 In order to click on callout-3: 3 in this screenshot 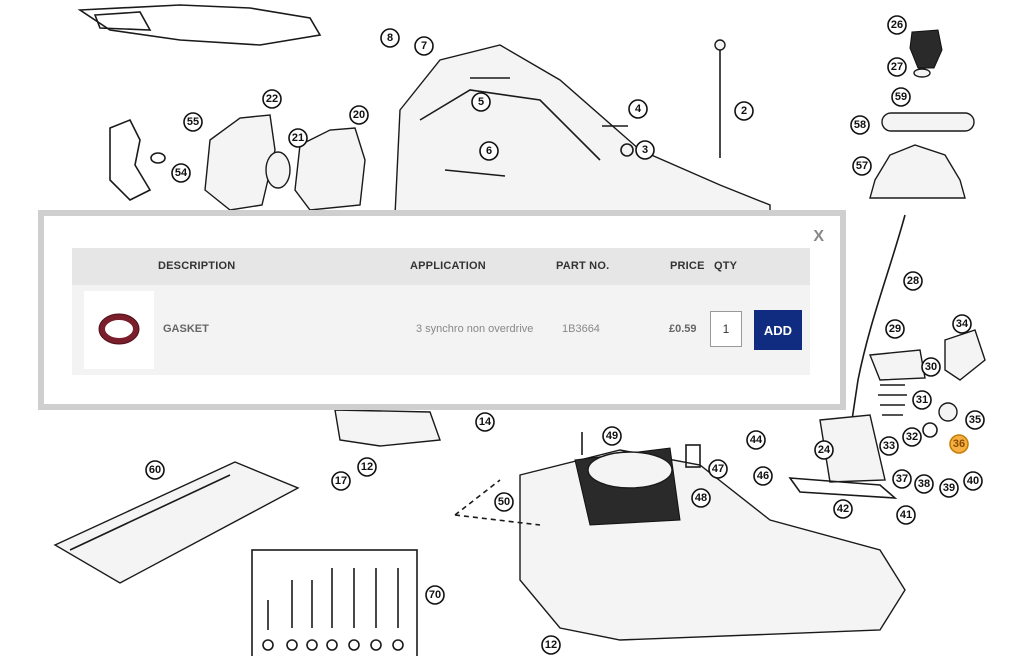, I will do `click(645, 150)`.